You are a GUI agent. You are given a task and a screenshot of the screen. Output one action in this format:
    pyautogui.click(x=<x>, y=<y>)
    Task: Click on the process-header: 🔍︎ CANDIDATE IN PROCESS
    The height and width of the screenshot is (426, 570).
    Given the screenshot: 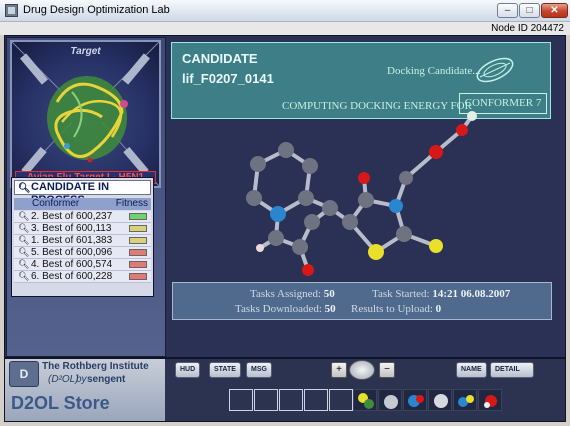 What is the action you would take?
    pyautogui.click(x=82, y=193)
    